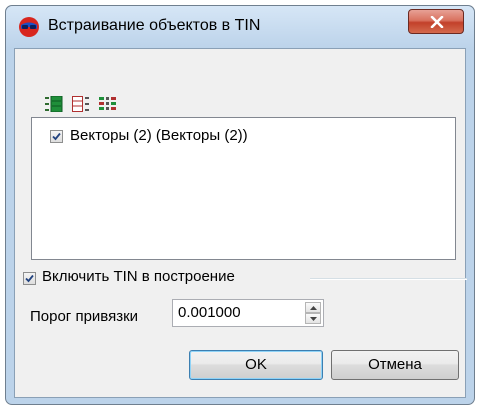 This screenshot has height=410, width=480. Describe the element at coordinates (81, 104) in the screenshot. I see `deselect-all-icon` at that location.